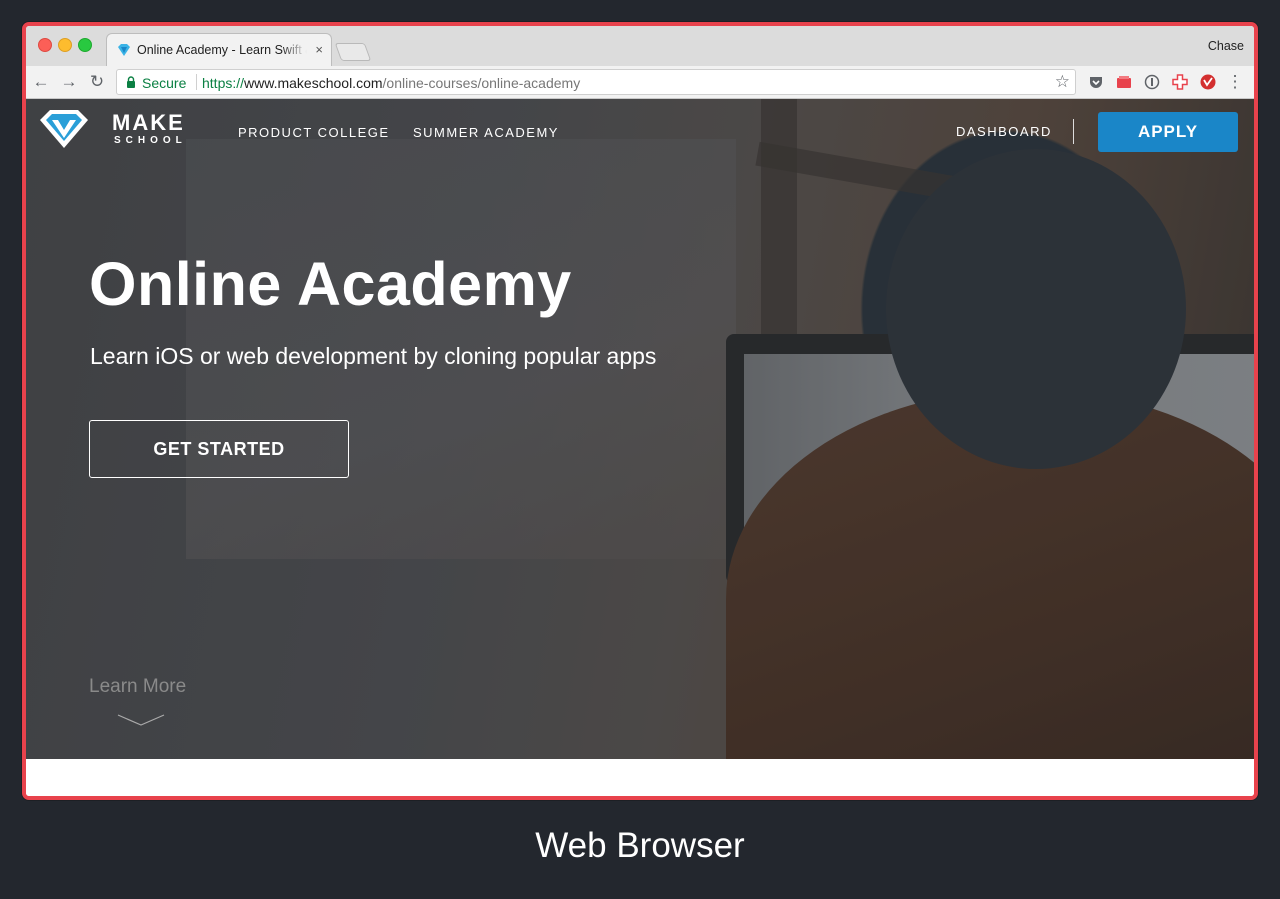  I want to click on logo-wordmark-make: MAKE, so click(148, 122).